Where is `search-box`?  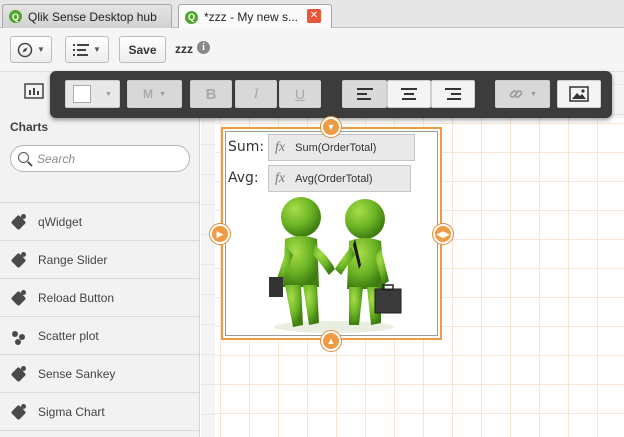
search-box is located at coordinates (100, 158).